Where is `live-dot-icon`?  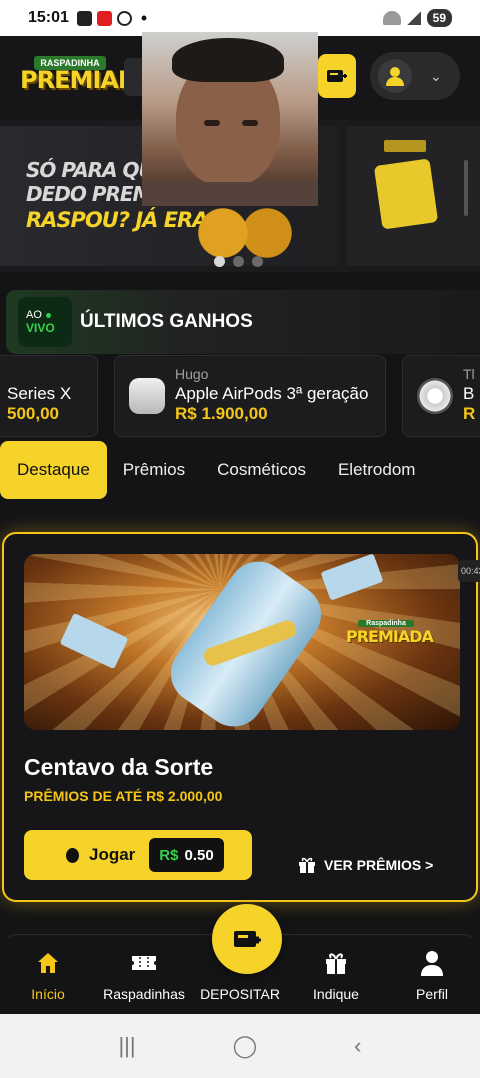 live-dot-icon is located at coordinates (48, 315).